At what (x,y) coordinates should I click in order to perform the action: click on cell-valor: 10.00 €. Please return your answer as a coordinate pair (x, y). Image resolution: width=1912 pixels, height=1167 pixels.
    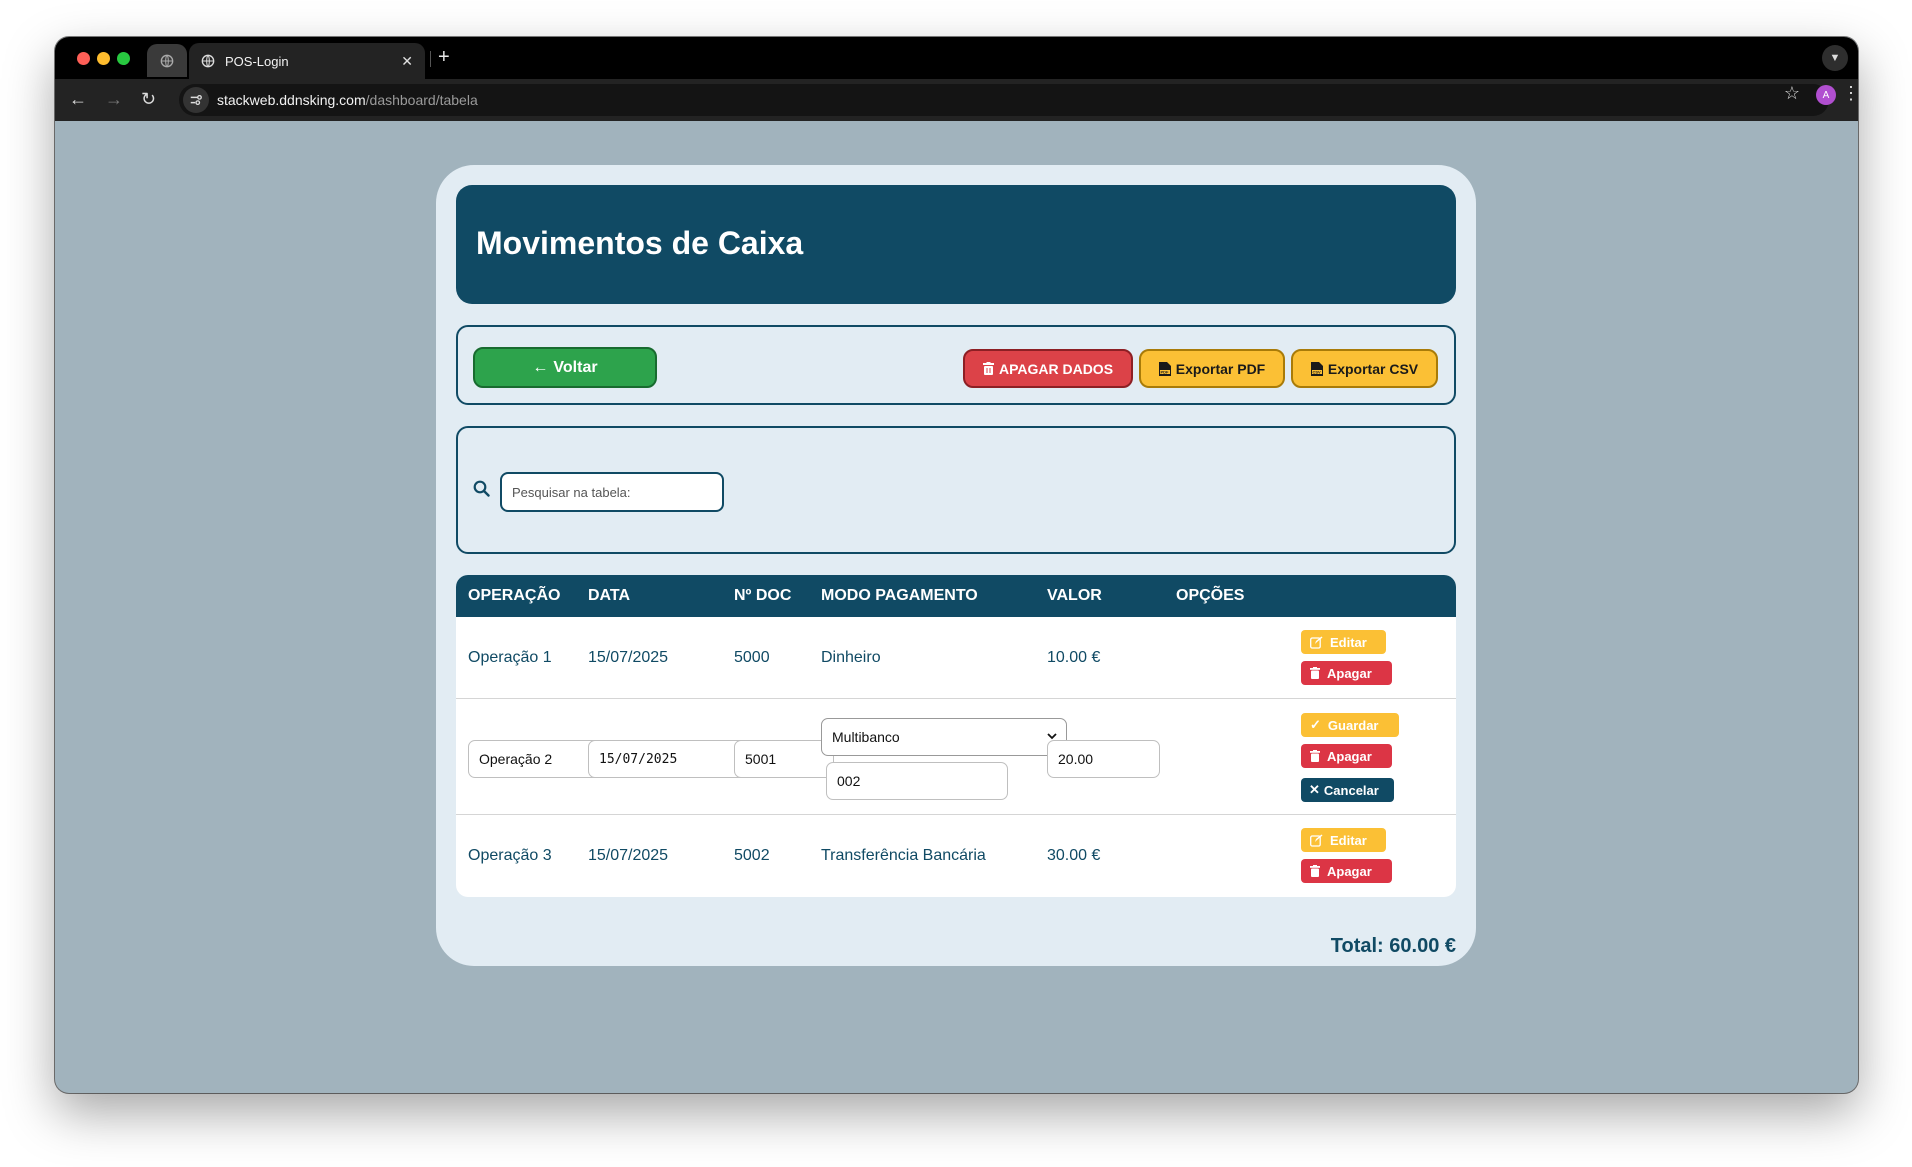
    Looking at the image, I should click on (1074, 657).